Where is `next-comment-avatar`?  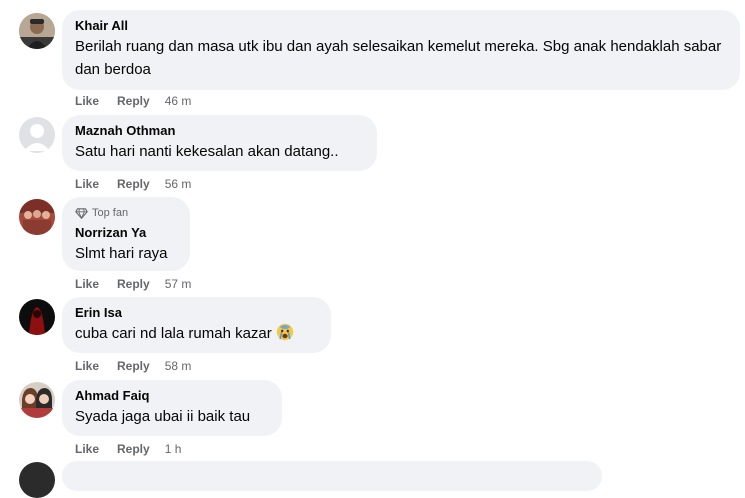
next-comment-avatar is located at coordinates (37, 480).